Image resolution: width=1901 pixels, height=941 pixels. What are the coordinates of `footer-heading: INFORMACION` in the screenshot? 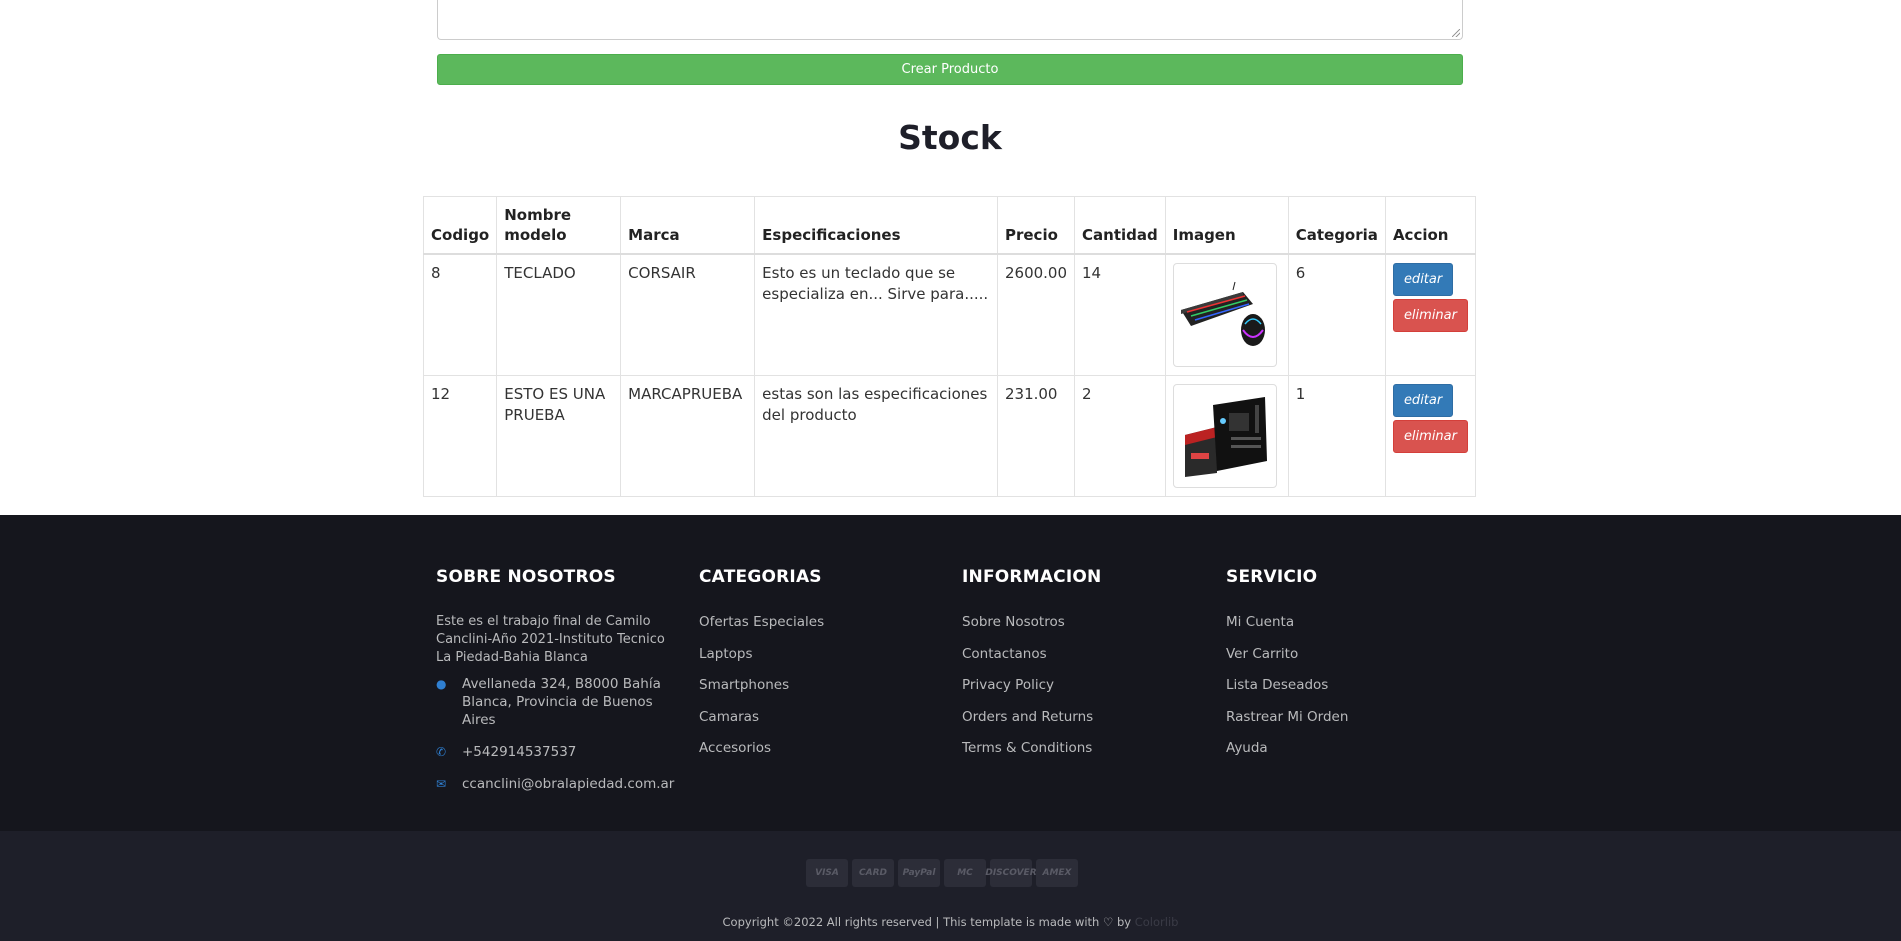 It's located at (1032, 577).